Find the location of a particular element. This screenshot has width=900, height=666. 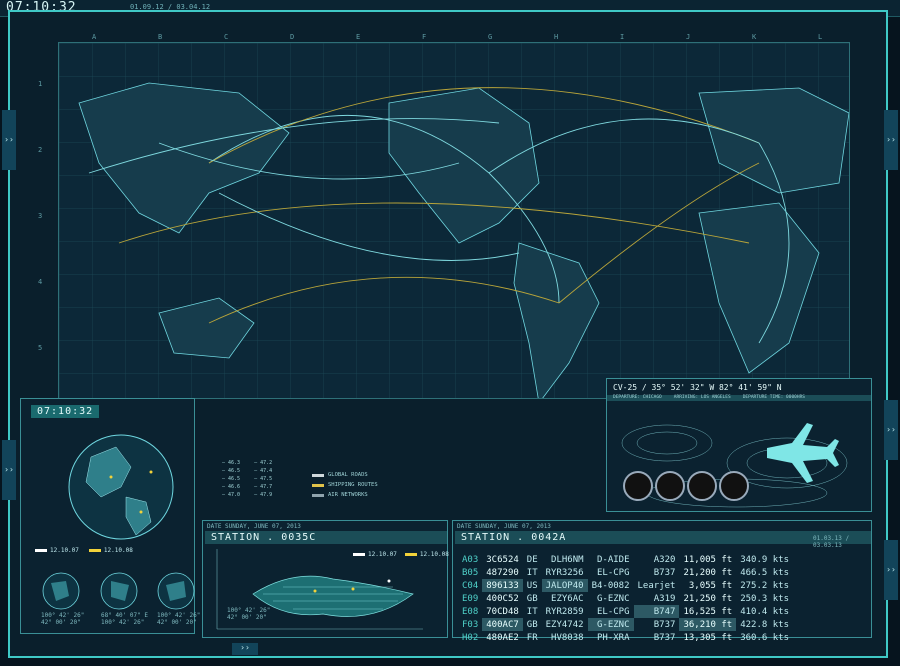

station-left-date: DATE SUNDAY, JUNE 07, 2013 is located at coordinates (254, 526).